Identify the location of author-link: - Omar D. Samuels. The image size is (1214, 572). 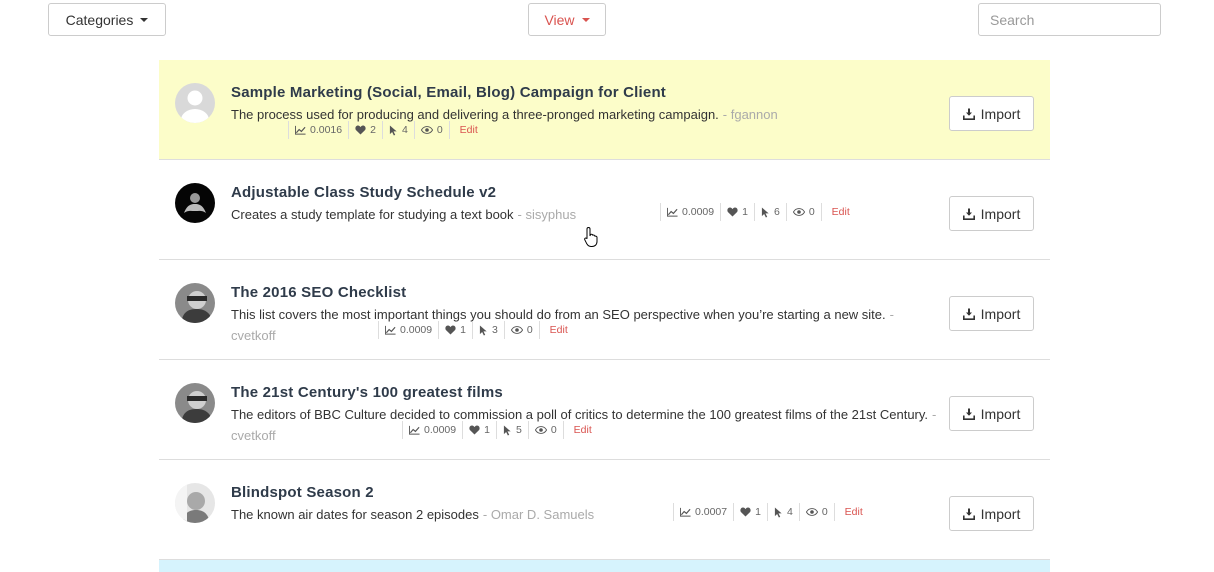
(538, 514).